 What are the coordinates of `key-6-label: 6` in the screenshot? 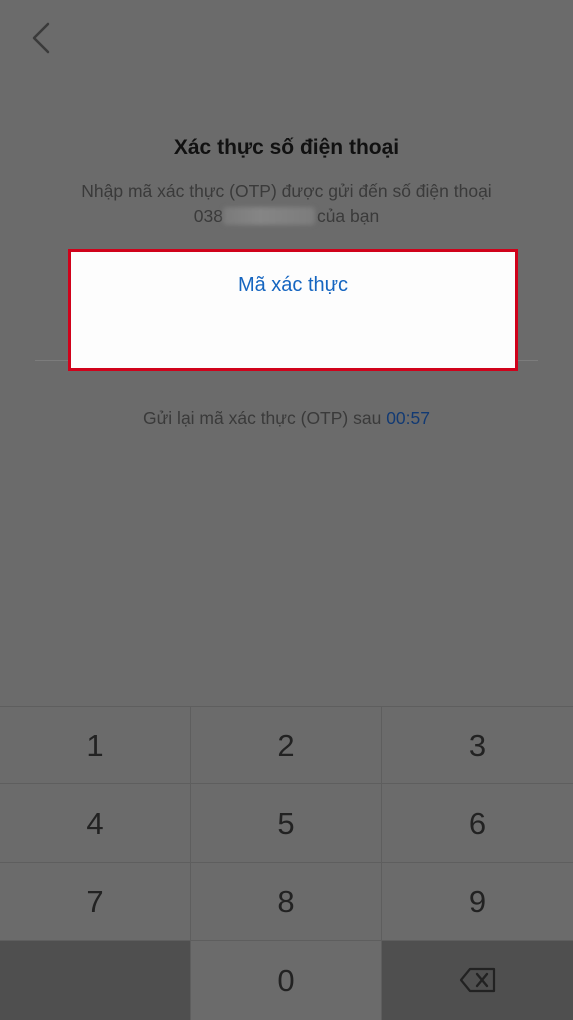 It's located at (477, 823).